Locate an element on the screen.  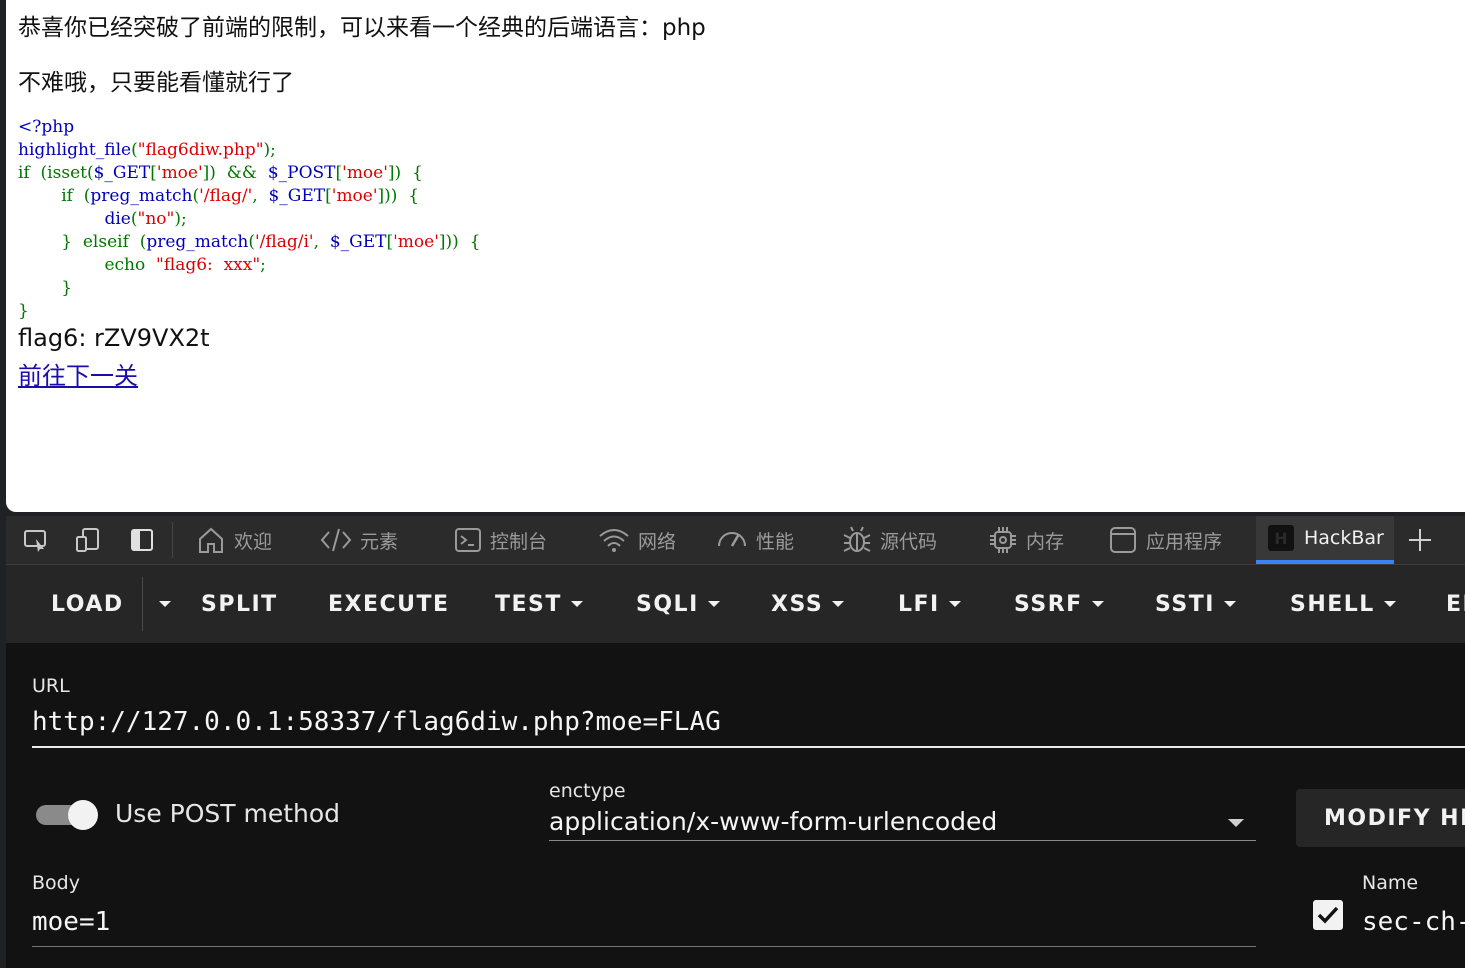
device-emulation-icon is located at coordinates (88, 540).